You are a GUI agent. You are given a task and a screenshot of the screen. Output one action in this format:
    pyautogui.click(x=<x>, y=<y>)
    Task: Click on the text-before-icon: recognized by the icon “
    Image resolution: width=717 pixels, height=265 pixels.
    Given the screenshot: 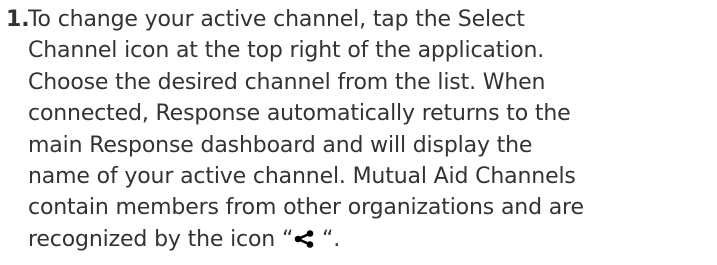 What is the action you would take?
    pyautogui.click(x=161, y=239)
    